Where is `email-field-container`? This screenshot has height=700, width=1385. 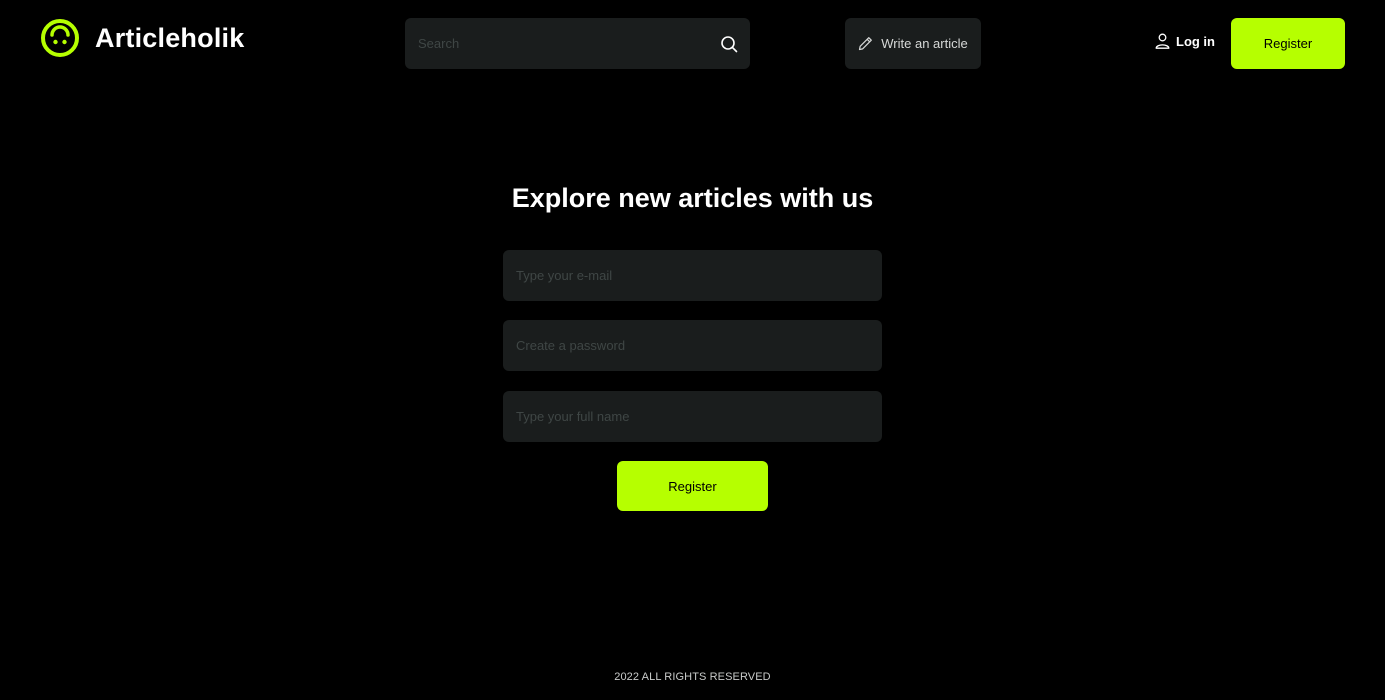
email-field-container is located at coordinates (692, 275).